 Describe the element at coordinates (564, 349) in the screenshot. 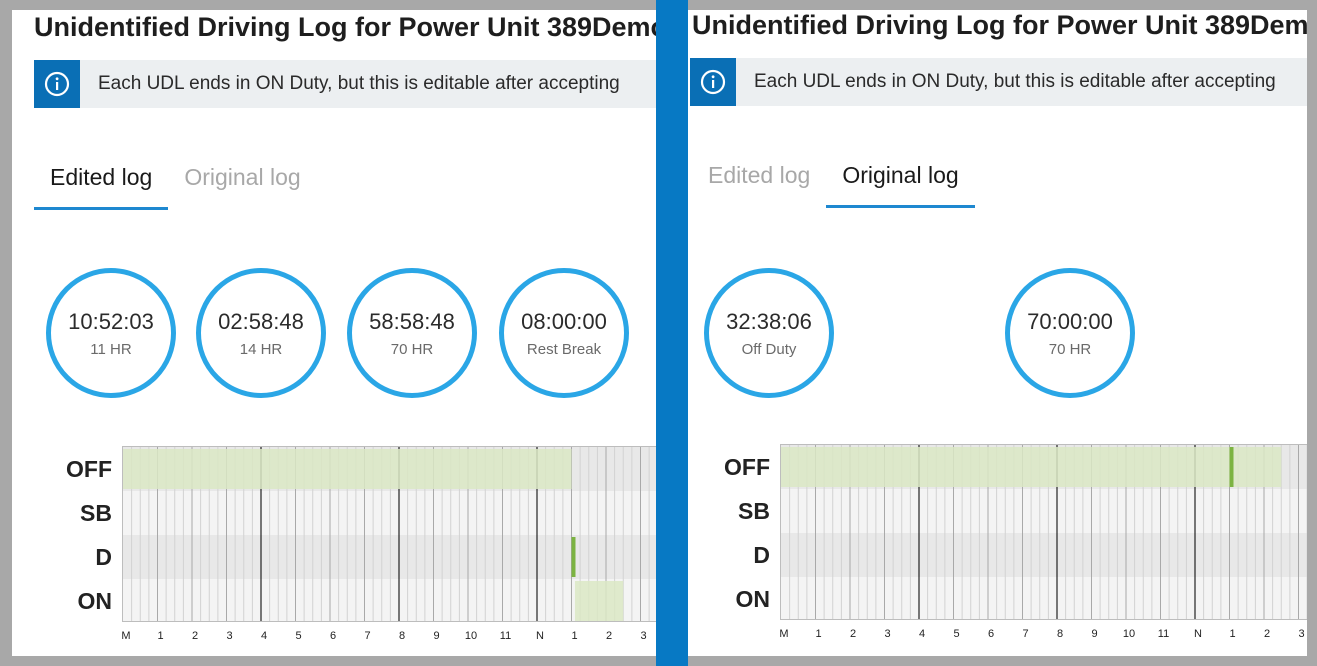

I see `gauge-label: Rest Break` at that location.